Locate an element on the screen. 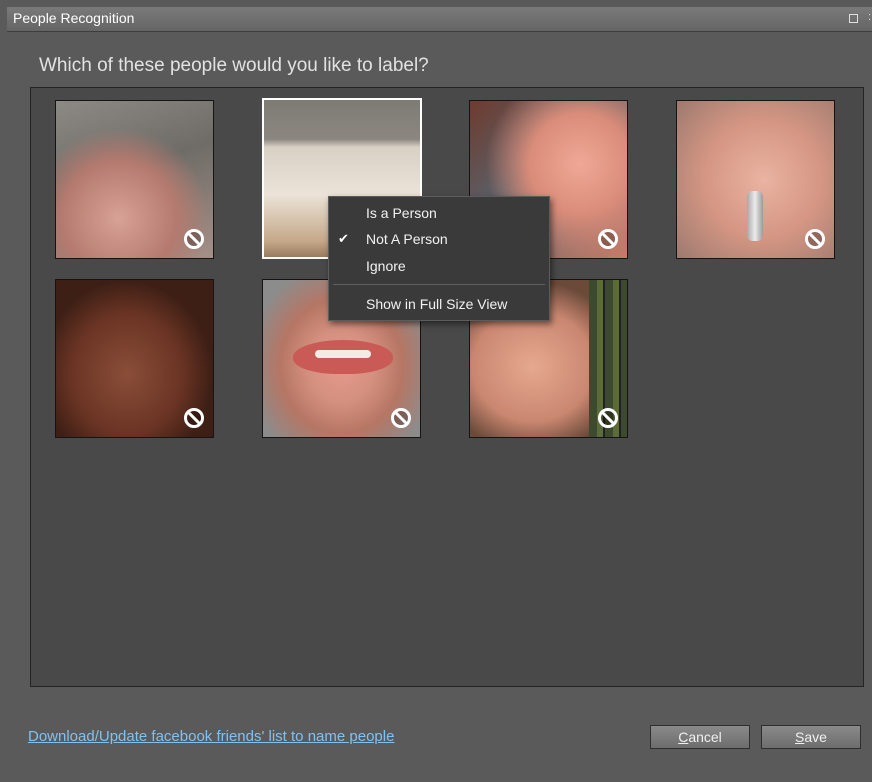 Image resolution: width=872 pixels, height=782 pixels. close-icon: : is located at coordinates (869, 17).